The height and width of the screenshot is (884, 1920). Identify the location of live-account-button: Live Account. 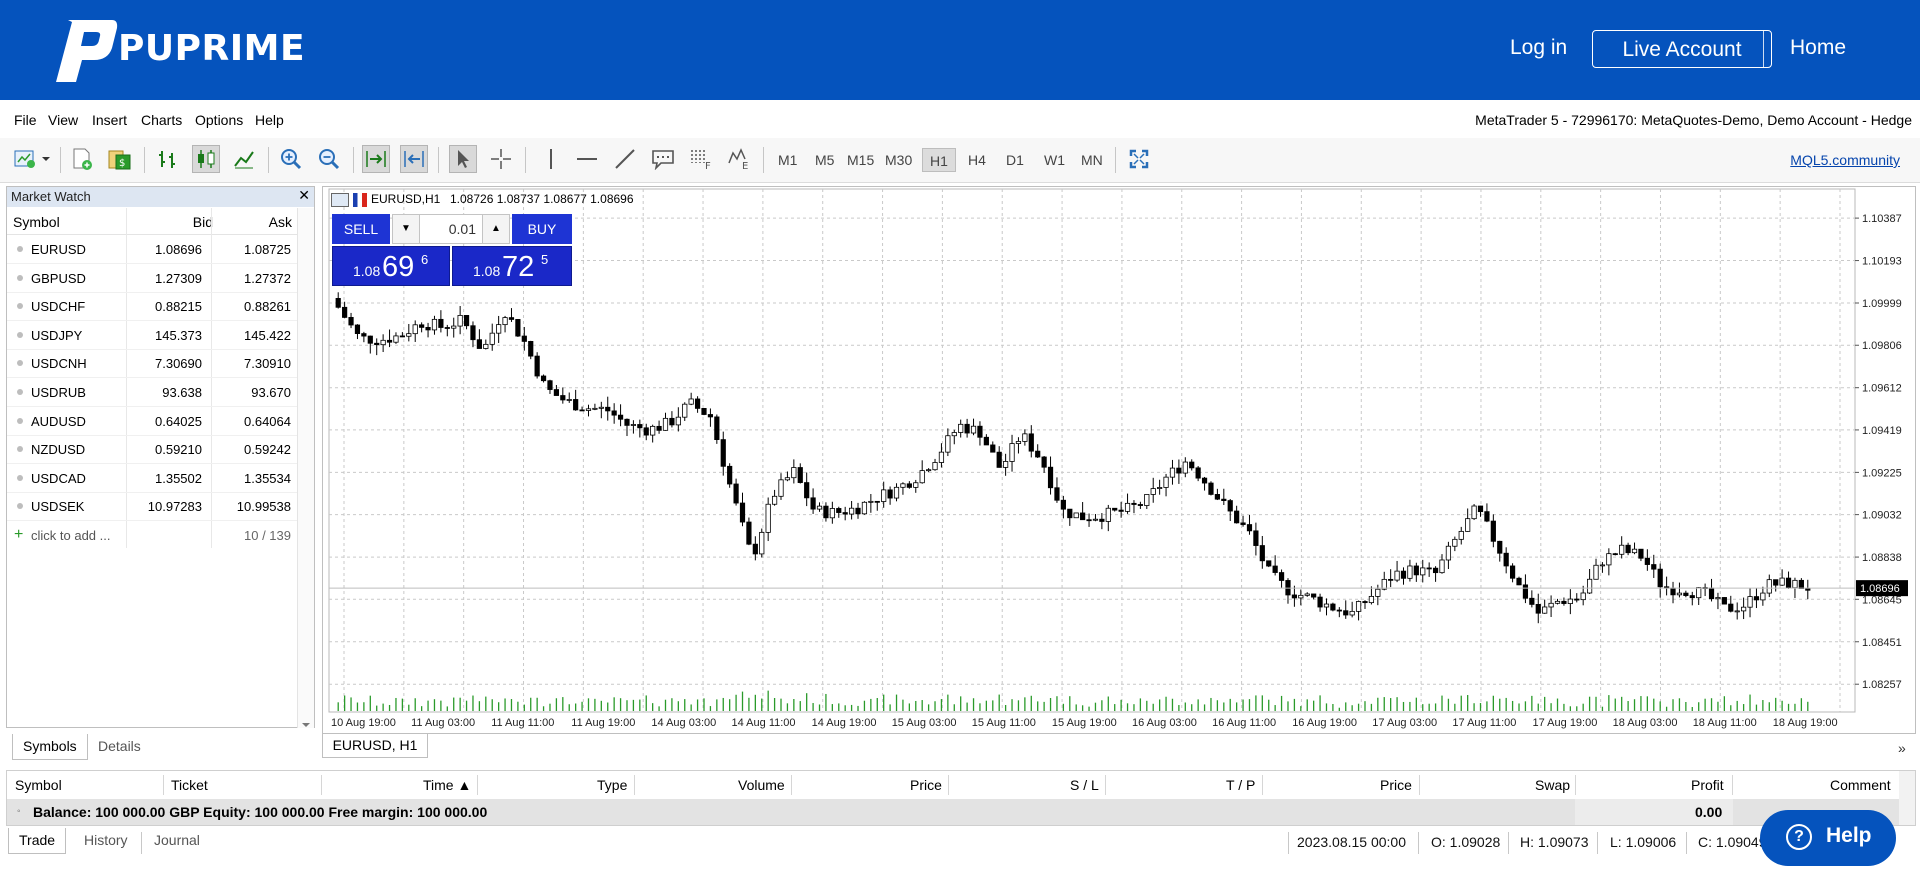
(1682, 49).